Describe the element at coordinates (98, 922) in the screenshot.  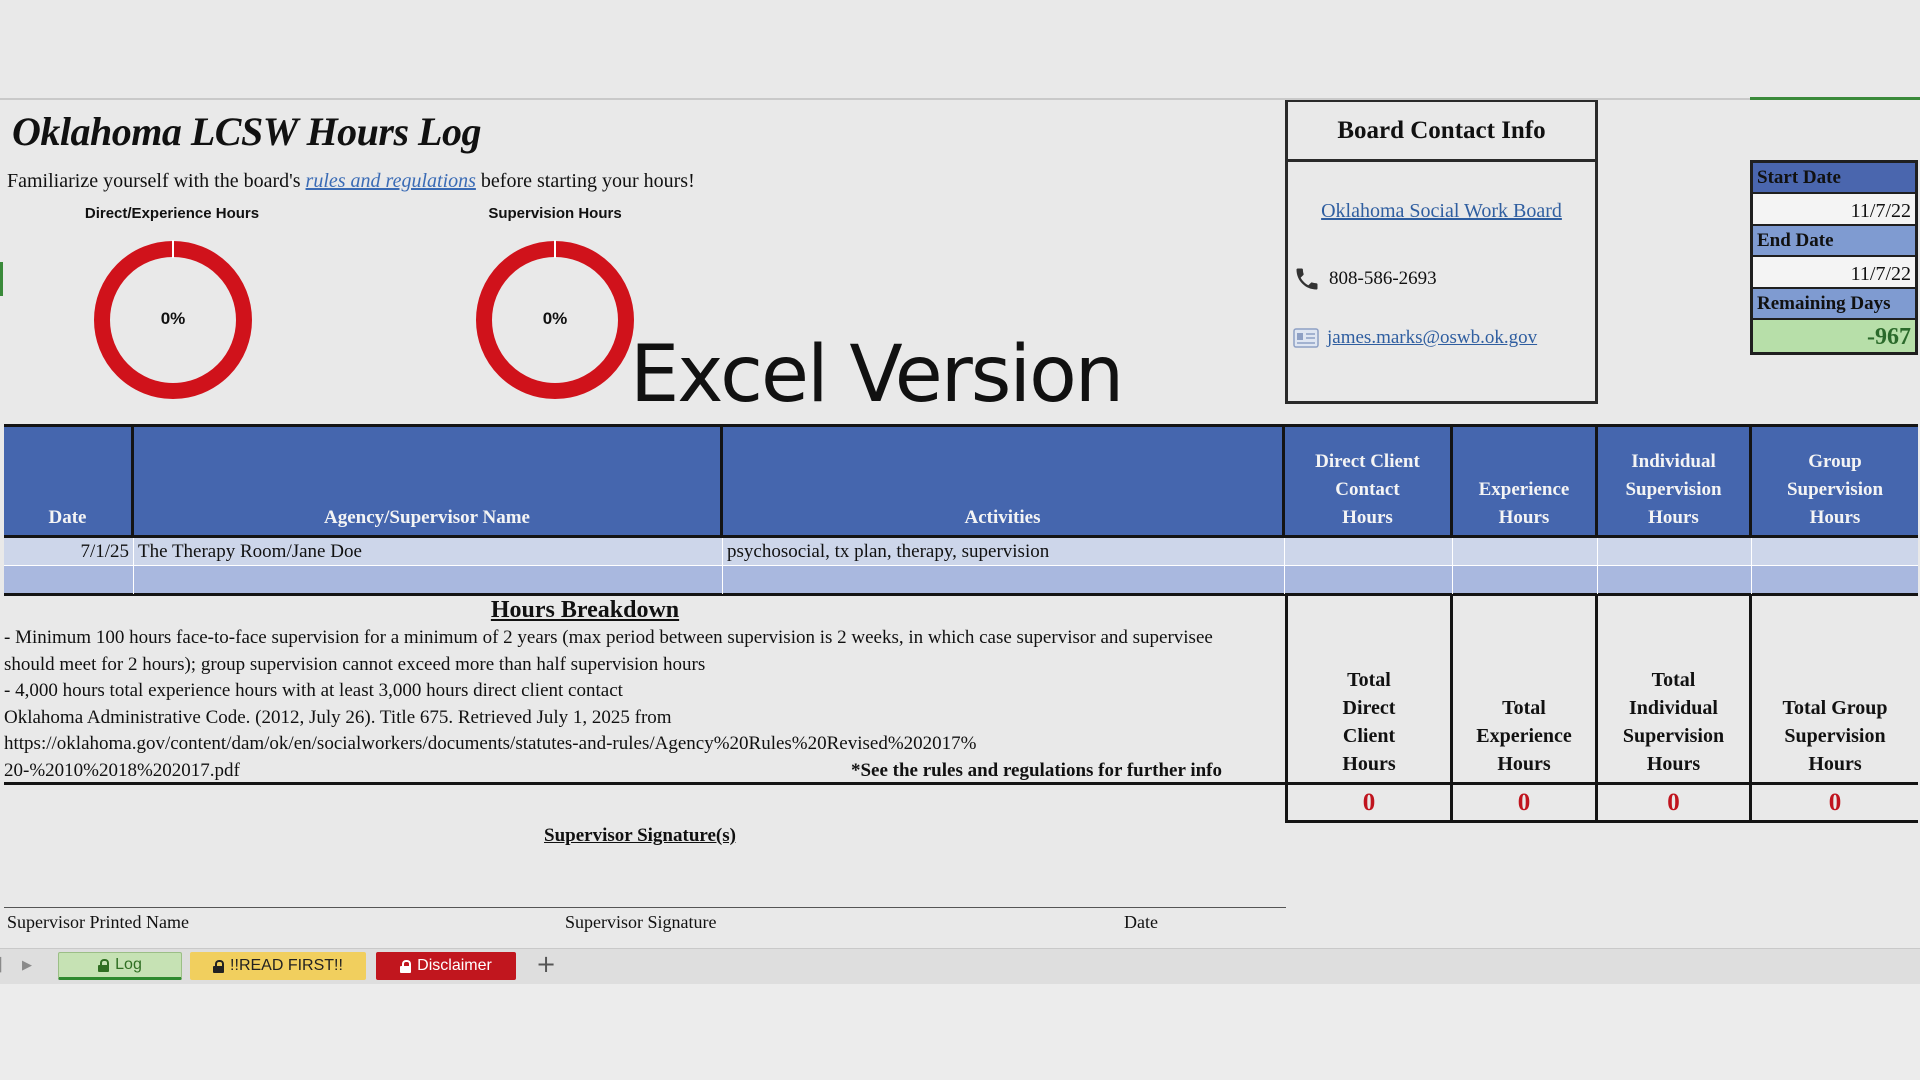
I see `printed-name-label: Supervisor Printed Name` at that location.